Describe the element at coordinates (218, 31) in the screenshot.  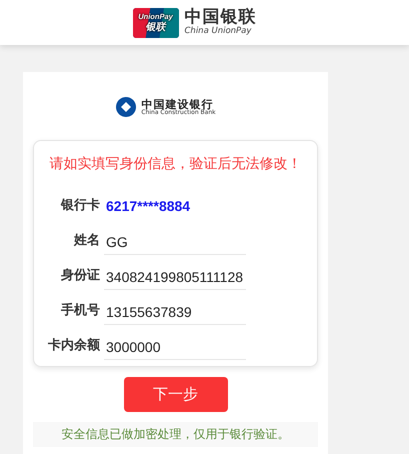
I see `brand-subtitle: China UnionPay` at that location.